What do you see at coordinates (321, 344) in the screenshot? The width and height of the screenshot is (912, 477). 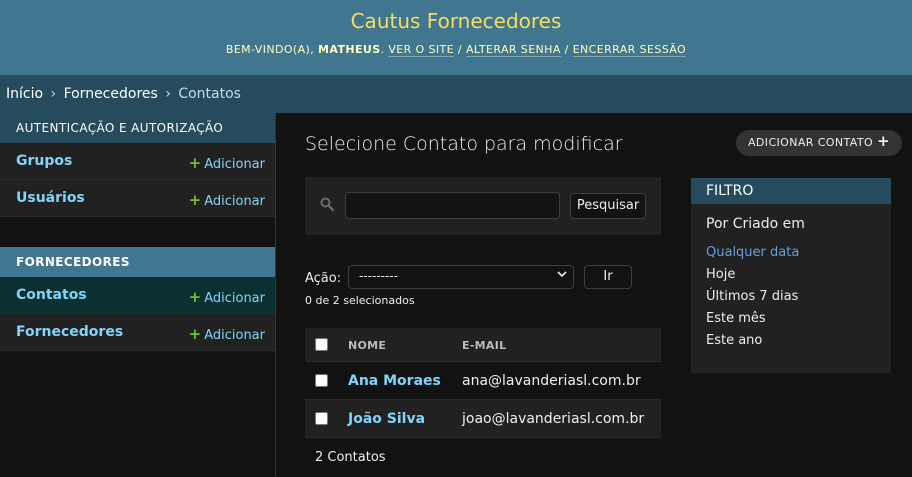 I see `select-all-checkbox` at bounding box center [321, 344].